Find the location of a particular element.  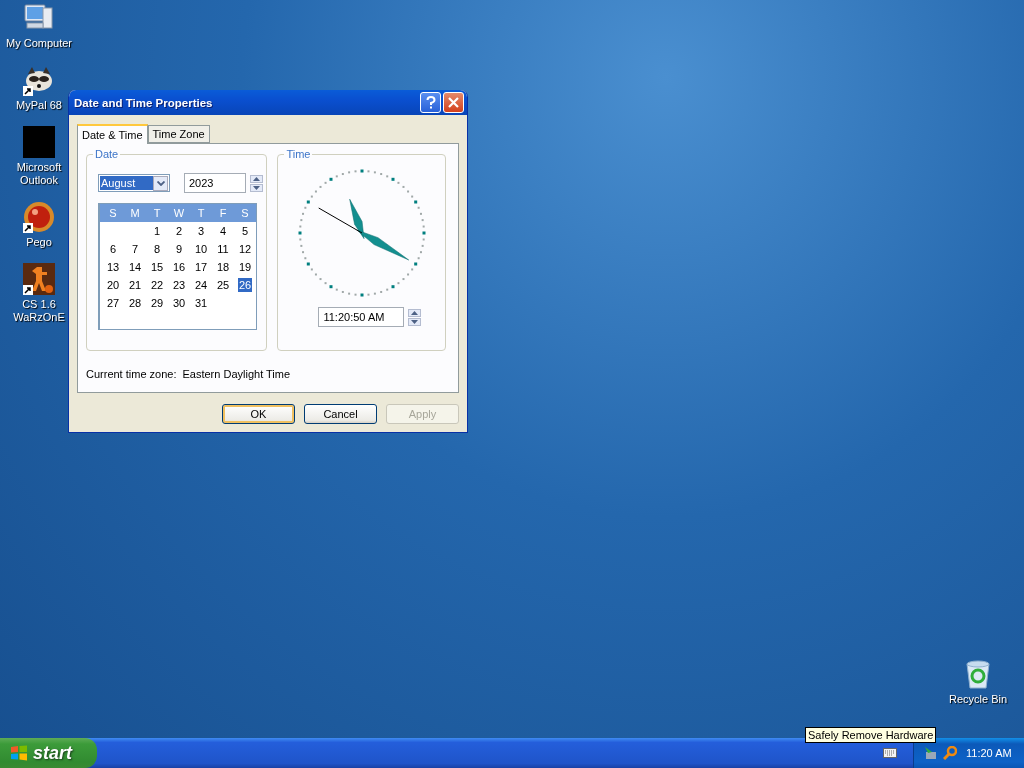

desktop-icon-label: Recycle Bin is located at coordinates (978, 699).